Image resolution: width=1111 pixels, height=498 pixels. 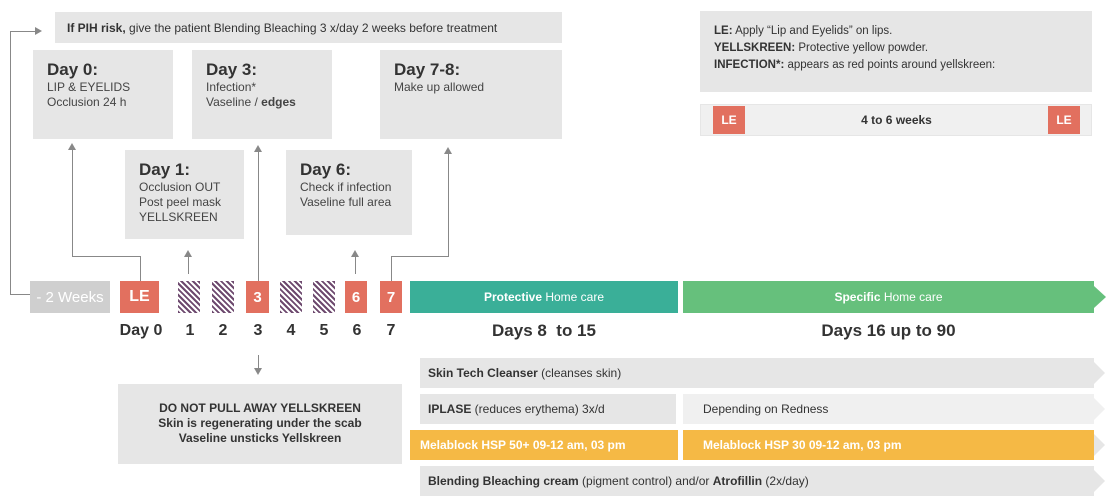 I want to click on day0-box: Day 0: LIP & EYELIDS Occlusion 24 h, so click(x=103, y=94).